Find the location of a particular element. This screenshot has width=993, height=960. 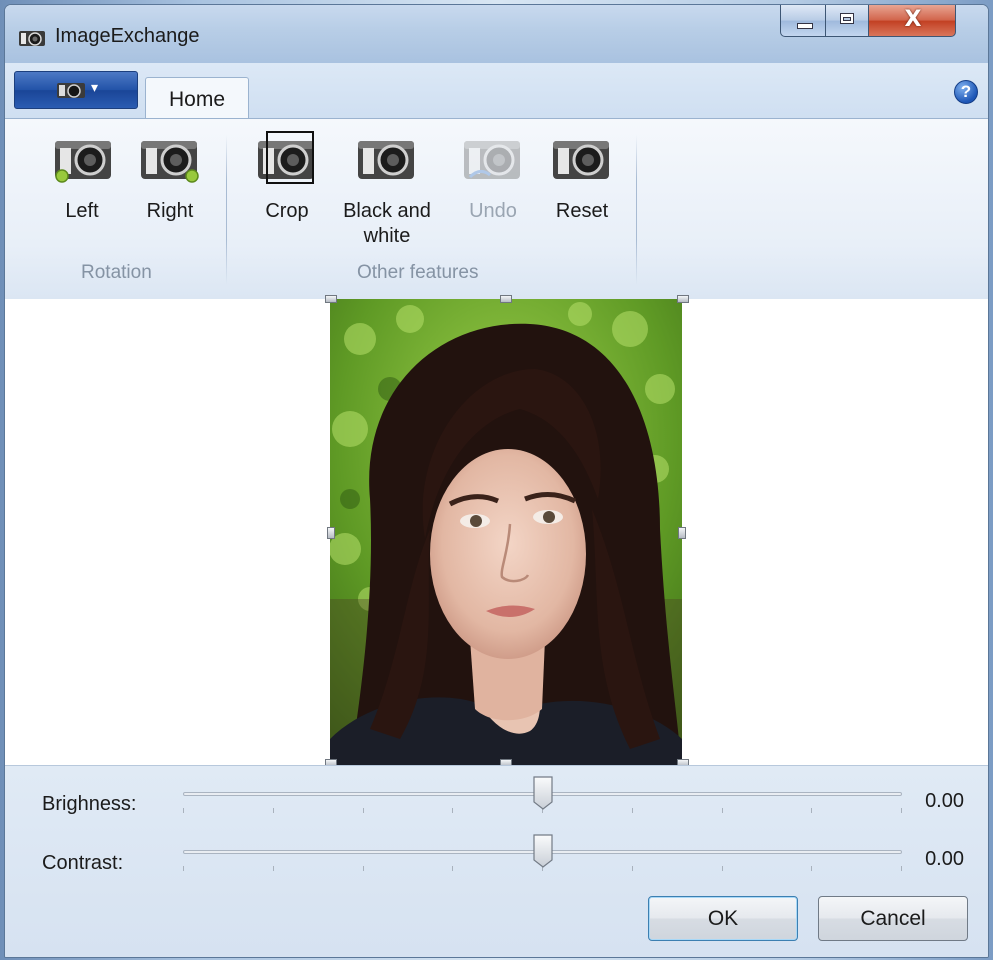

brightness-value: 0.00 is located at coordinates (944, 801).